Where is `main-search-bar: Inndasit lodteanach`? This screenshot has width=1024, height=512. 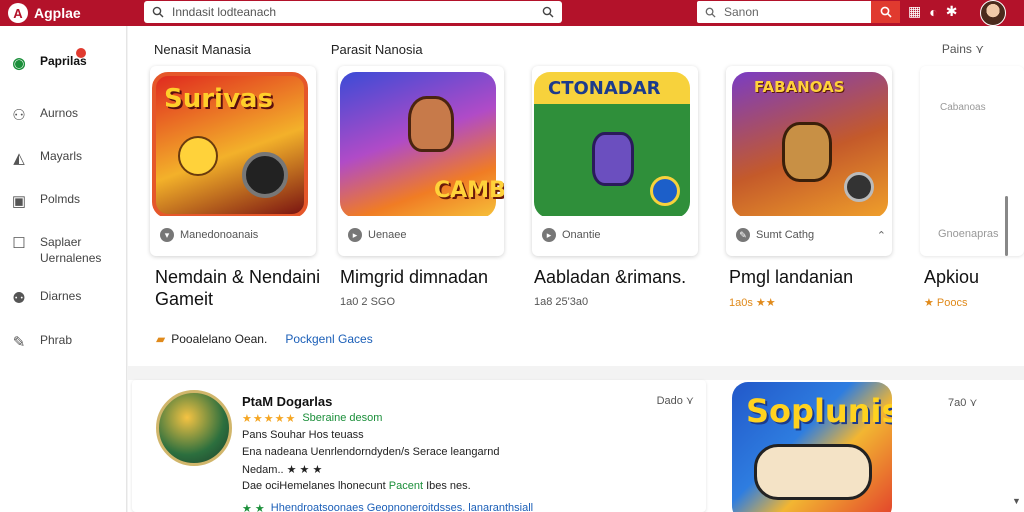
main-search-bar: Inndasit lodteanach is located at coordinates (353, 12).